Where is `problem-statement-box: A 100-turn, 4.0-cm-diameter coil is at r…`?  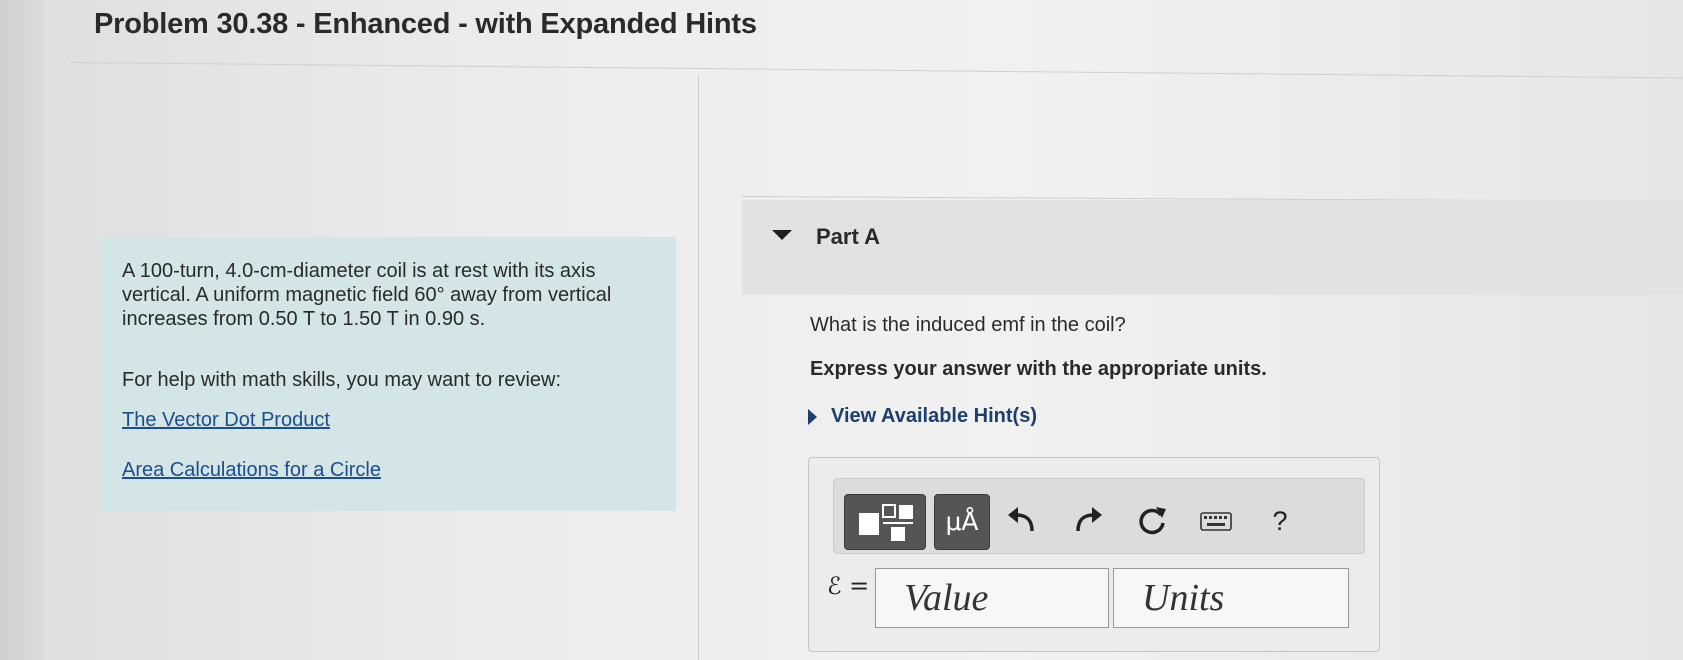 problem-statement-box: A 100-turn, 4.0-cm-diameter coil is at r… is located at coordinates (388, 374).